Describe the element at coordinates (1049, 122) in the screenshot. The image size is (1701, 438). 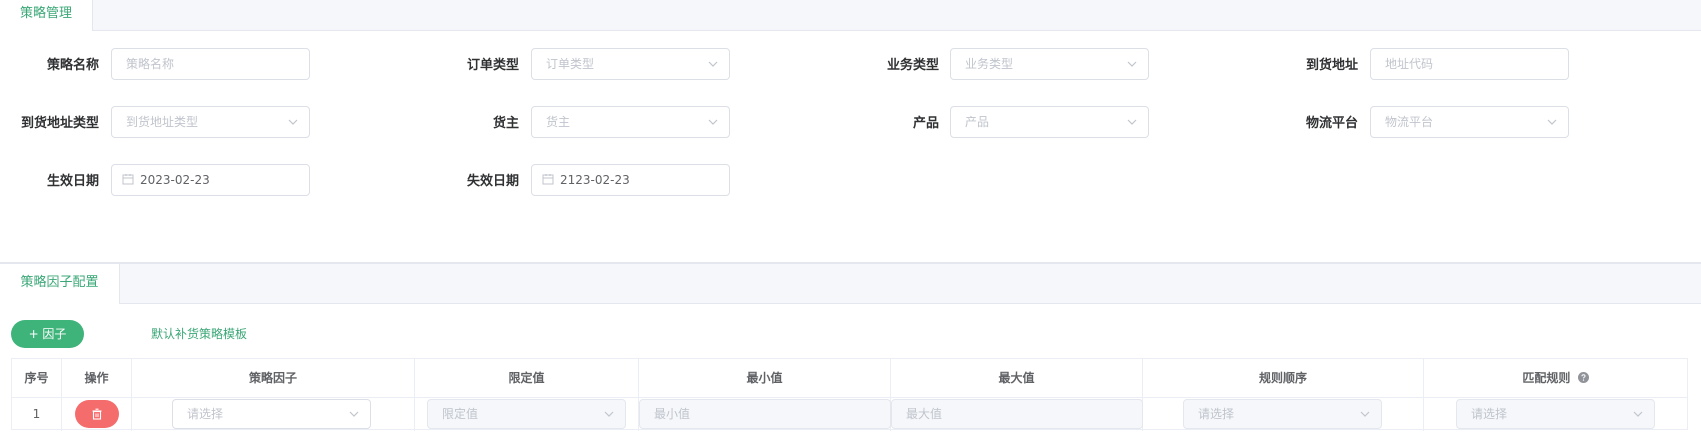
I see `product-select: 产品` at that location.